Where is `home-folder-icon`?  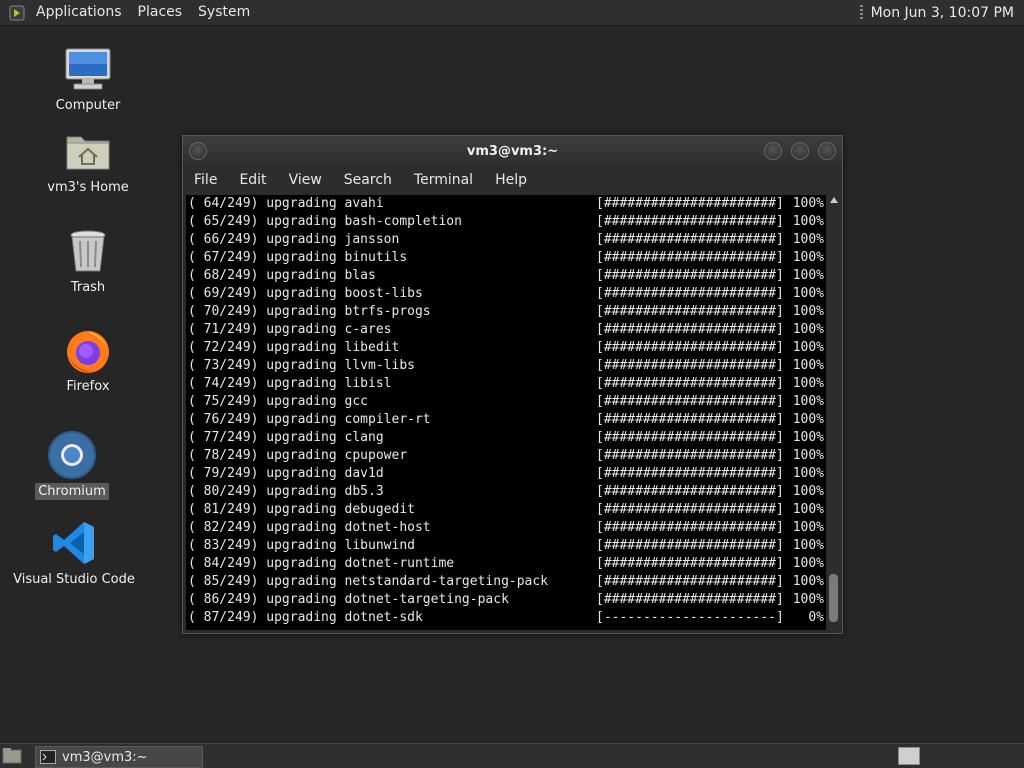 home-folder-icon is located at coordinates (88, 151).